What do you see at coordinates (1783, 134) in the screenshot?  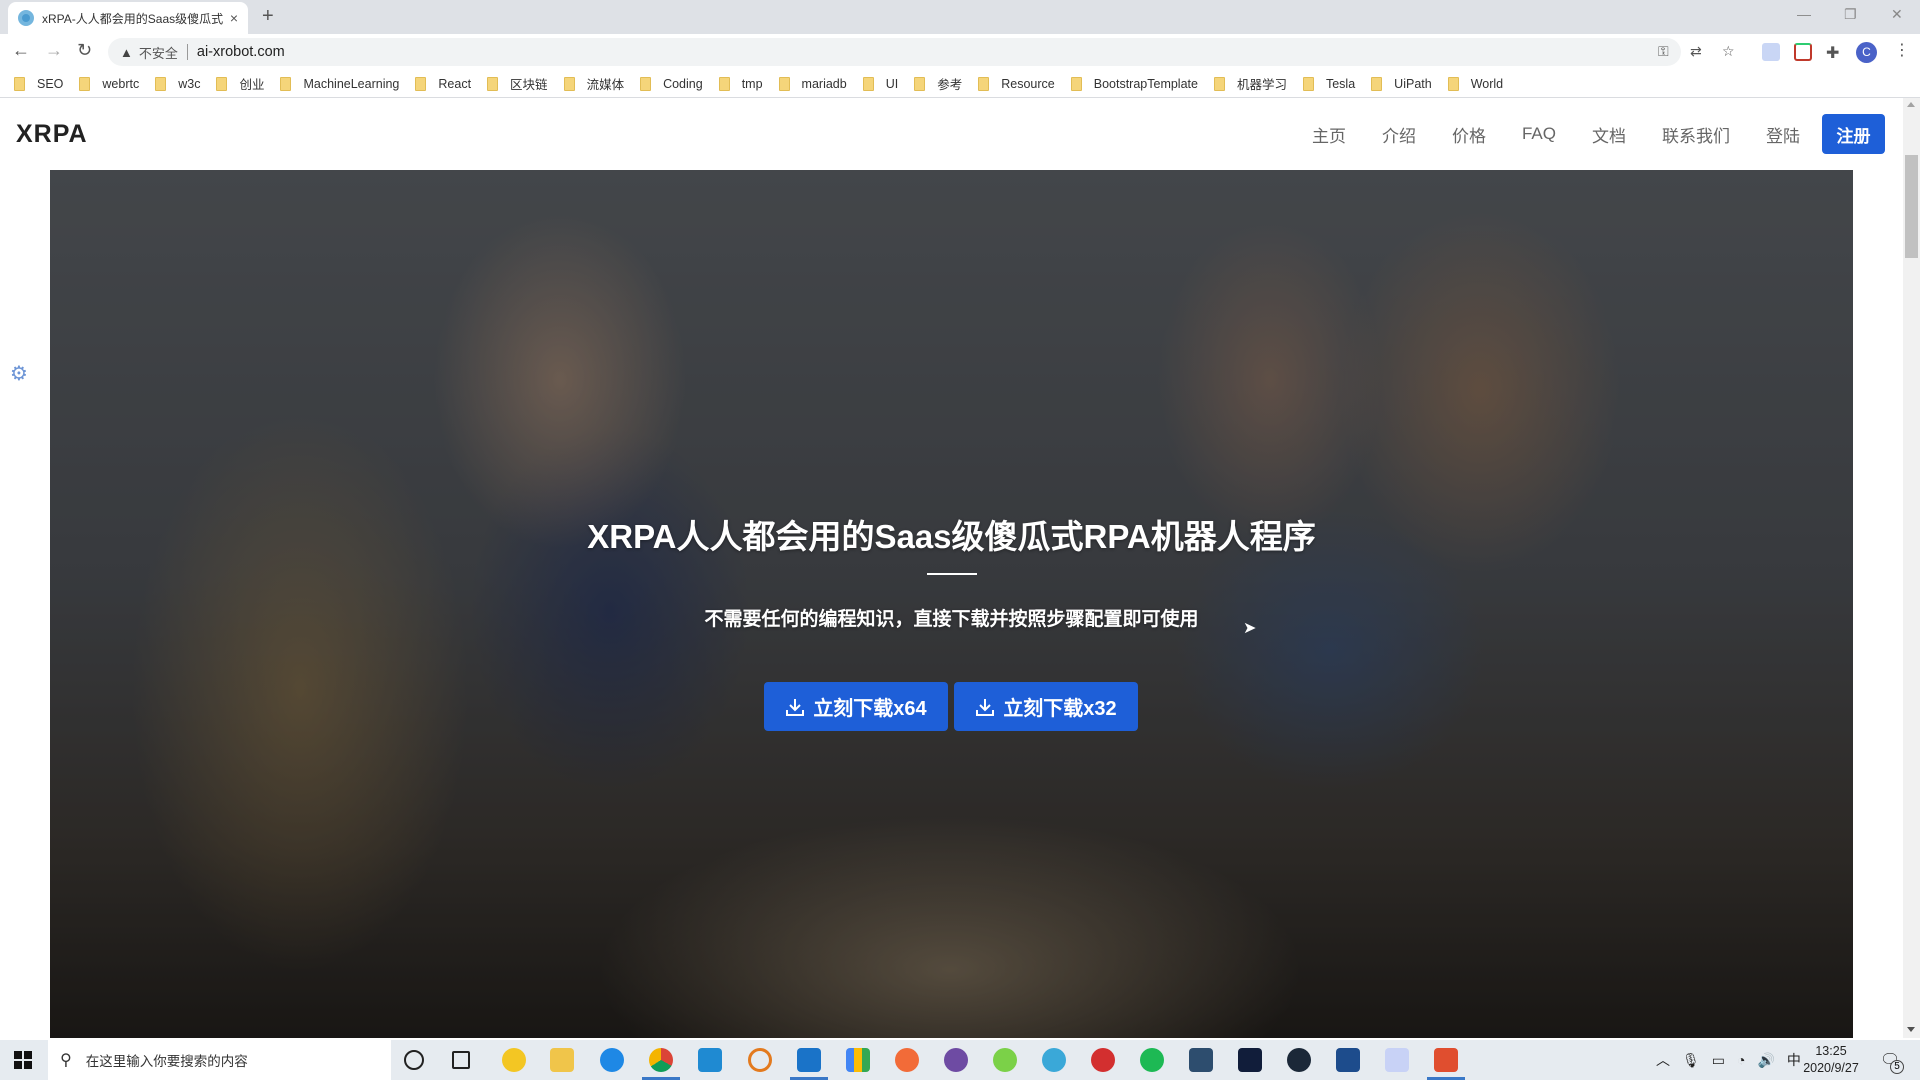 I see `nav-login: 登陆` at bounding box center [1783, 134].